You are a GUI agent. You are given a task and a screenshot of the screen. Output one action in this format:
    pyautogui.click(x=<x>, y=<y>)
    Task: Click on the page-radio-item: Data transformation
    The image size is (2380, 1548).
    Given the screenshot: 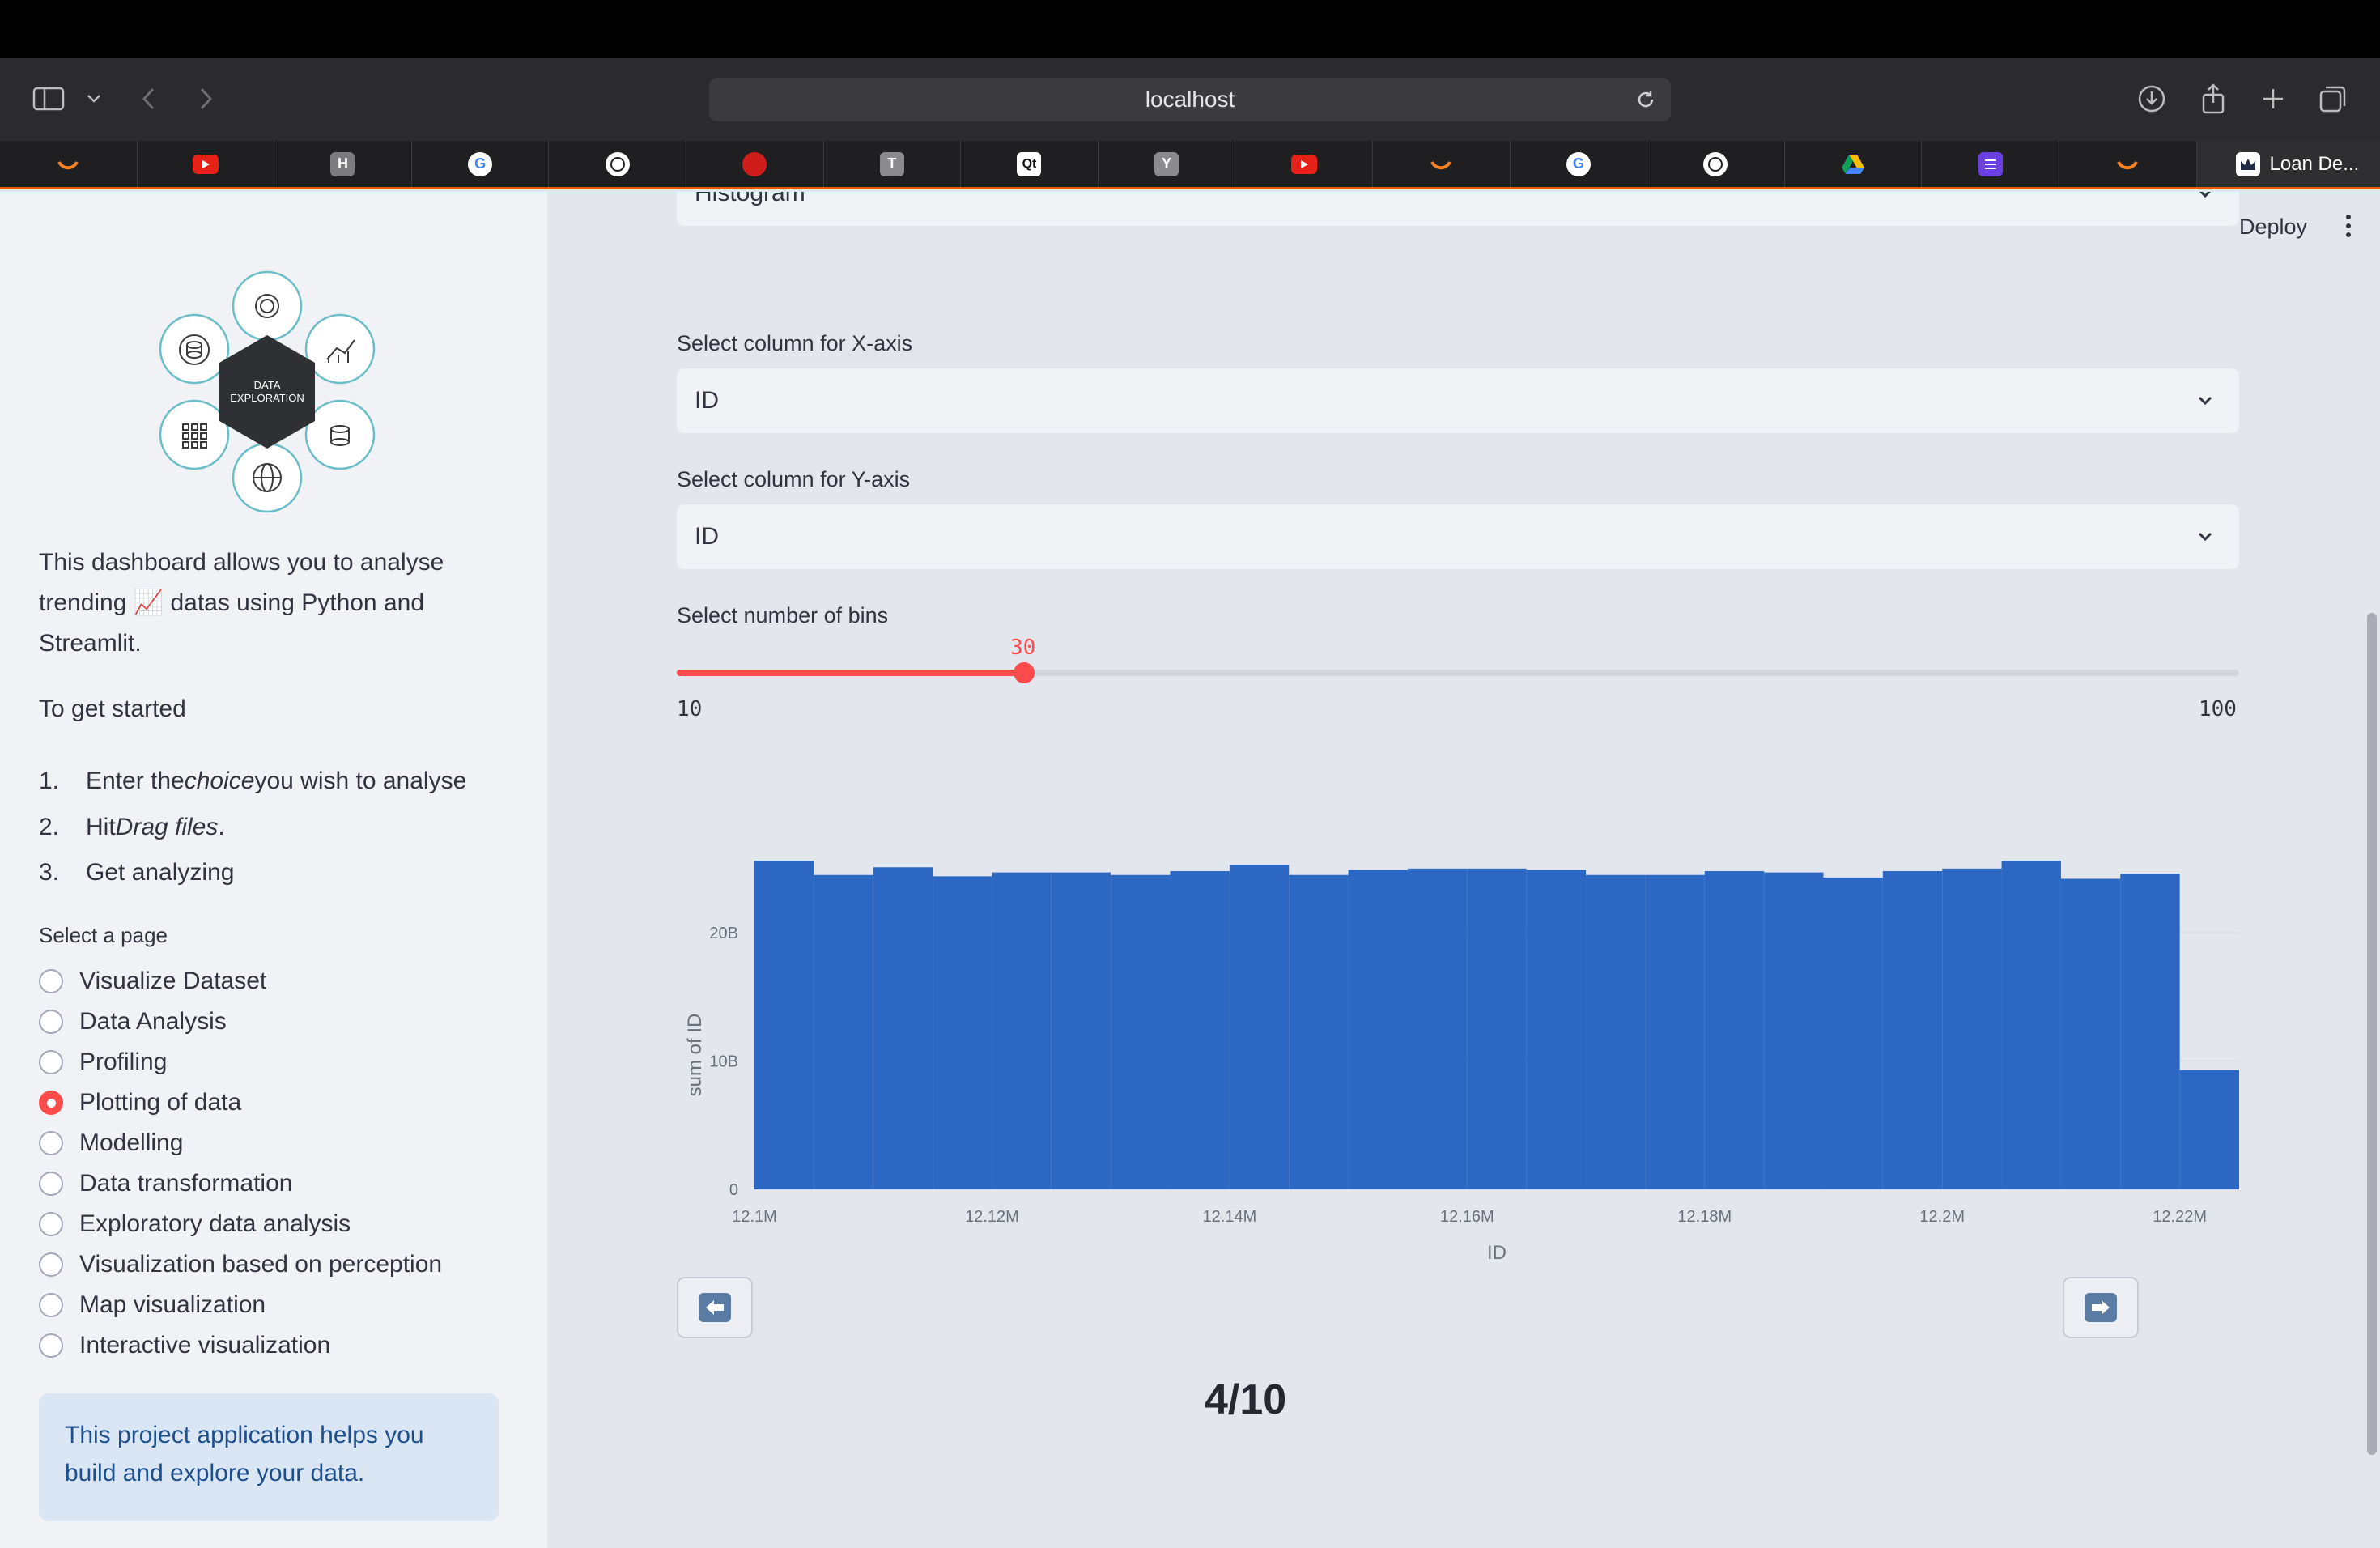 What is the action you would take?
    pyautogui.click(x=241, y=1183)
    